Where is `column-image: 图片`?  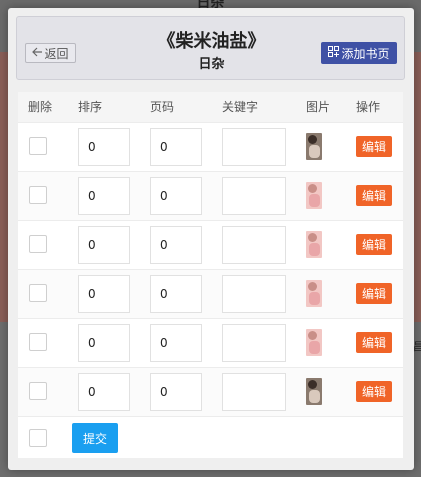 column-image: 图片 is located at coordinates (318, 107).